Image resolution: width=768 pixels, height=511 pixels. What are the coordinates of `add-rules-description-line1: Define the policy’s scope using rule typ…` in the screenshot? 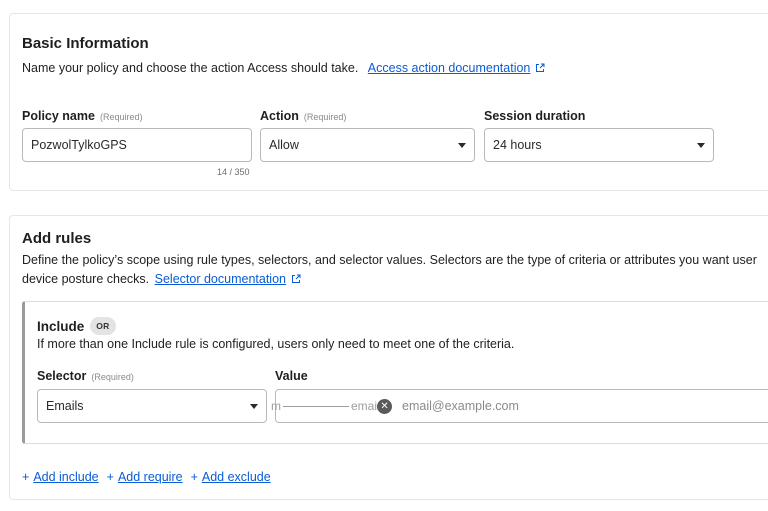 It's located at (389, 260).